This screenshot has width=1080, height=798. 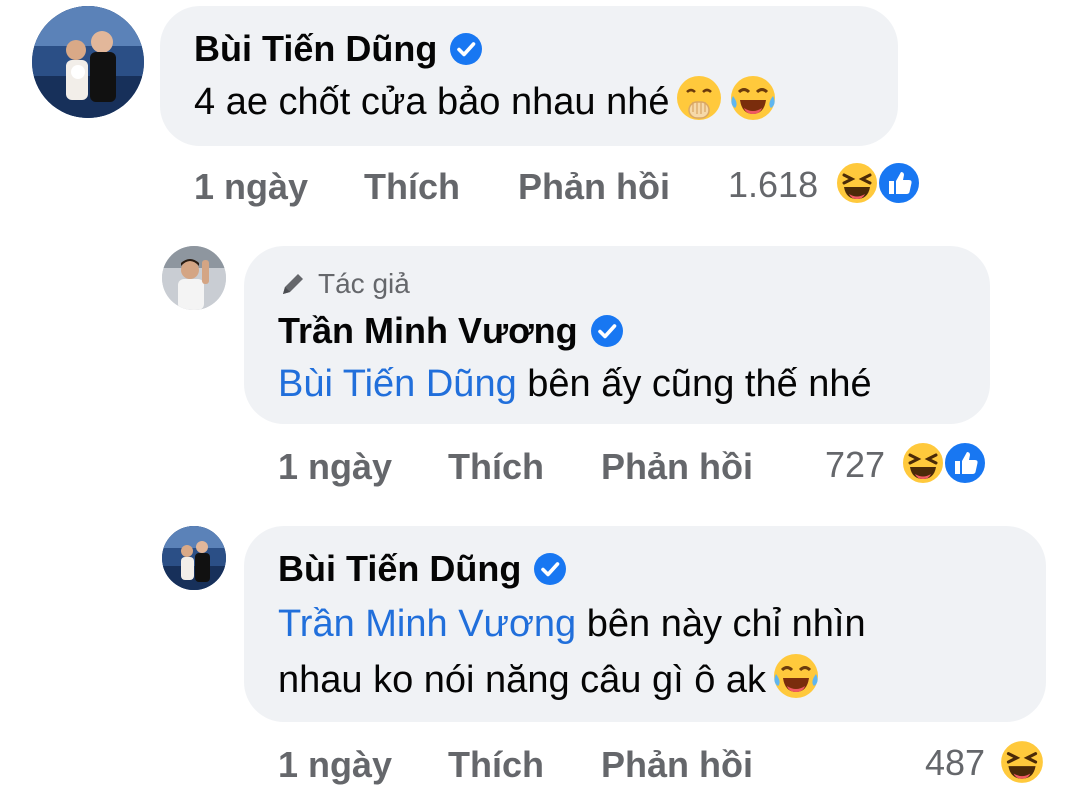 What do you see at coordinates (721, 624) in the screenshot?
I see `comment-text-line1: bên này chỉ nhìn` at bounding box center [721, 624].